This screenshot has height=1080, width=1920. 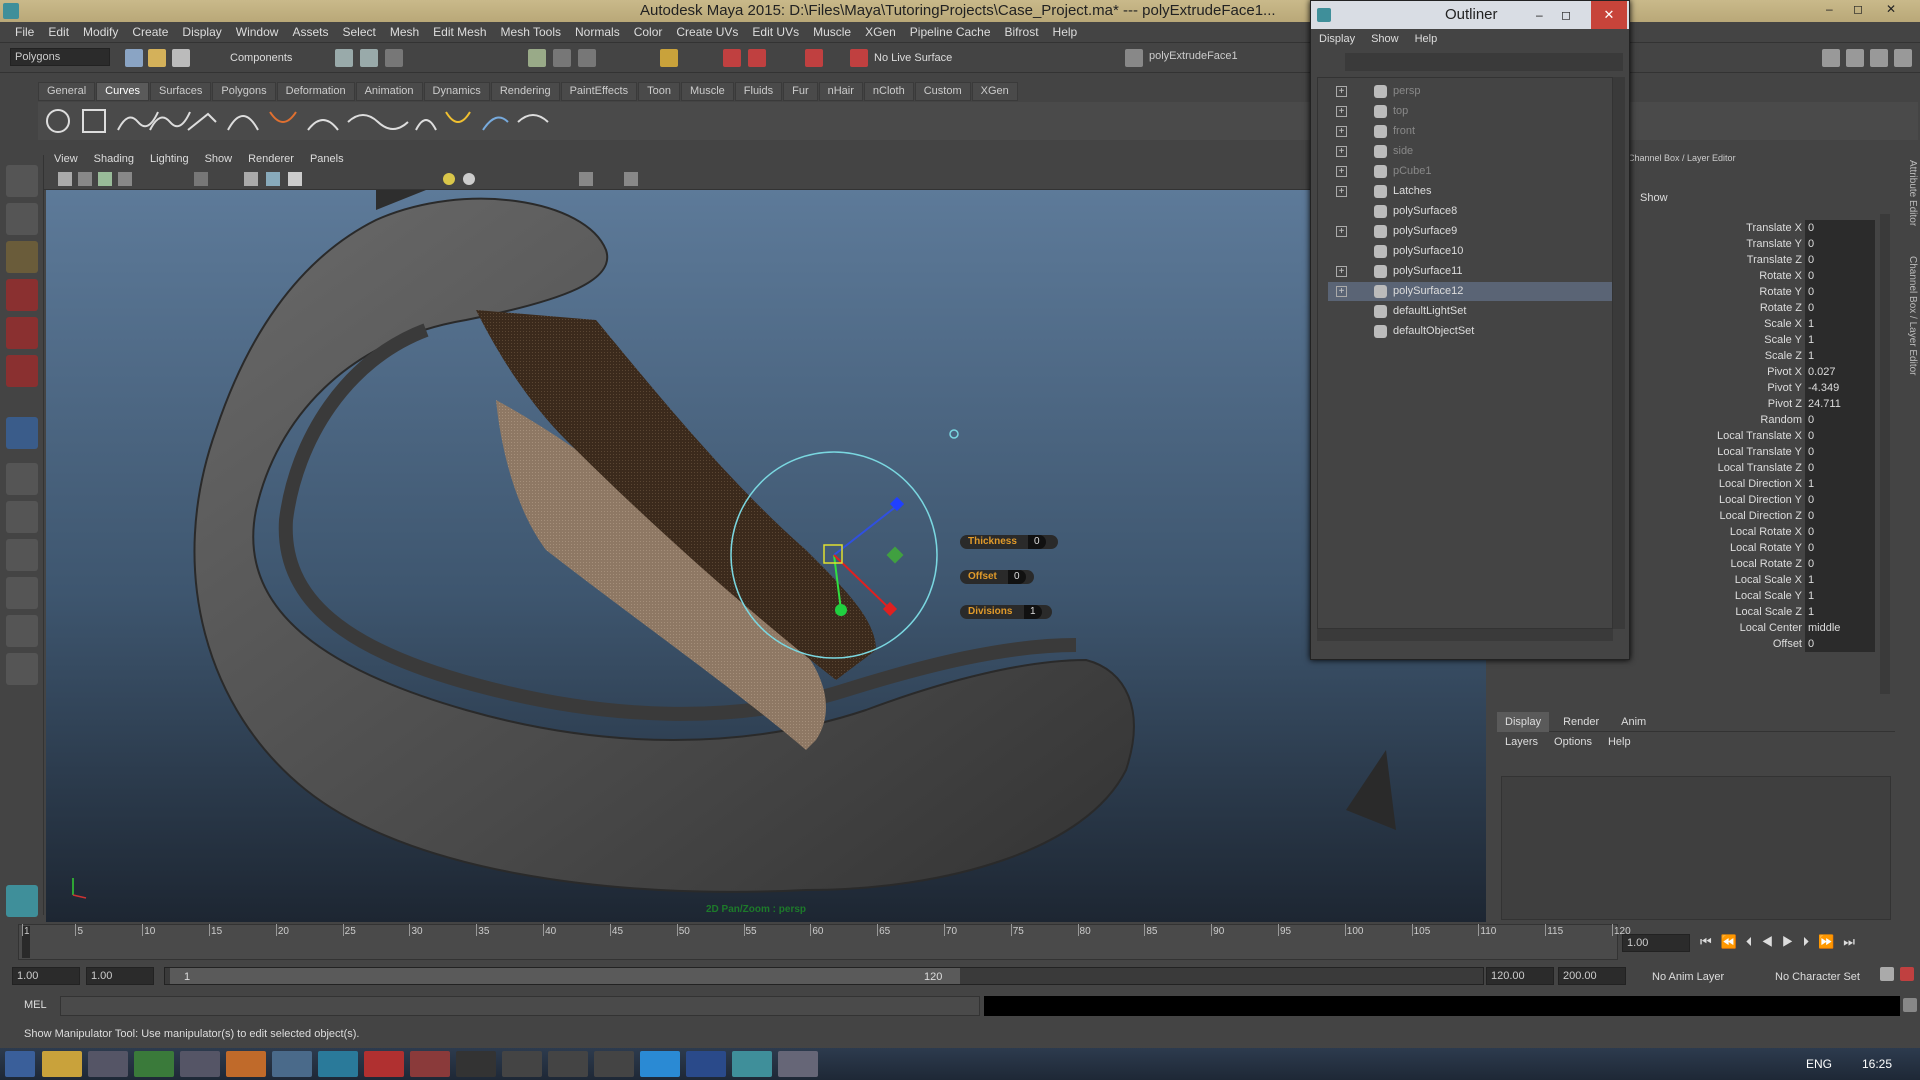 I want to click on shelf-tab-deformation: Deformation, so click(x=315, y=91).